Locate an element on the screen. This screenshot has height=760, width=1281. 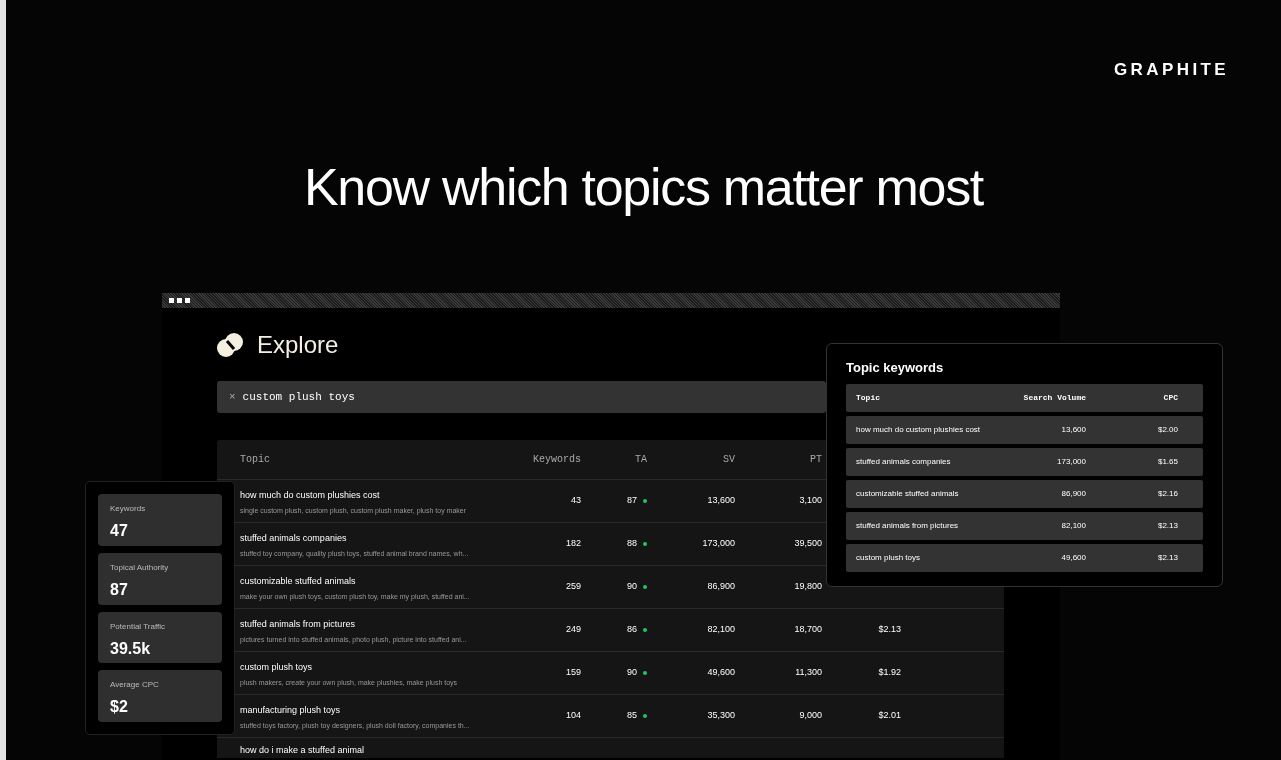
topic-name: manufacturing plush toys is located at coordinates (383, 711).